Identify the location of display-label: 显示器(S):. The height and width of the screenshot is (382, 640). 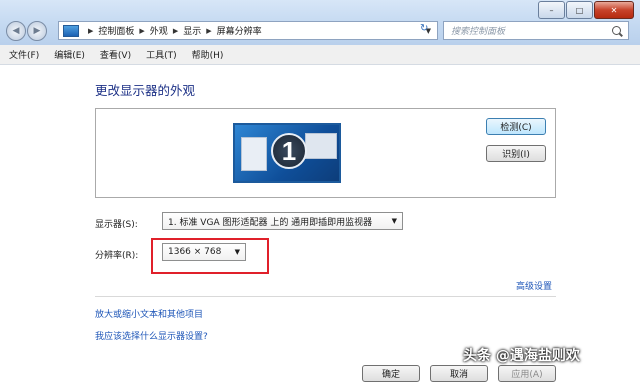
(116, 225).